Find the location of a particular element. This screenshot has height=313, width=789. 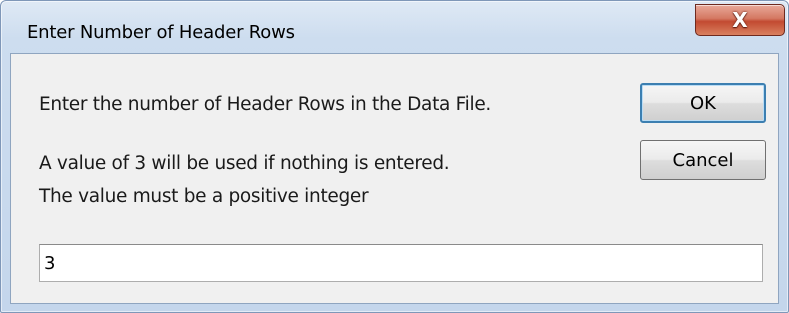

close-icon: X is located at coordinates (740, 20).